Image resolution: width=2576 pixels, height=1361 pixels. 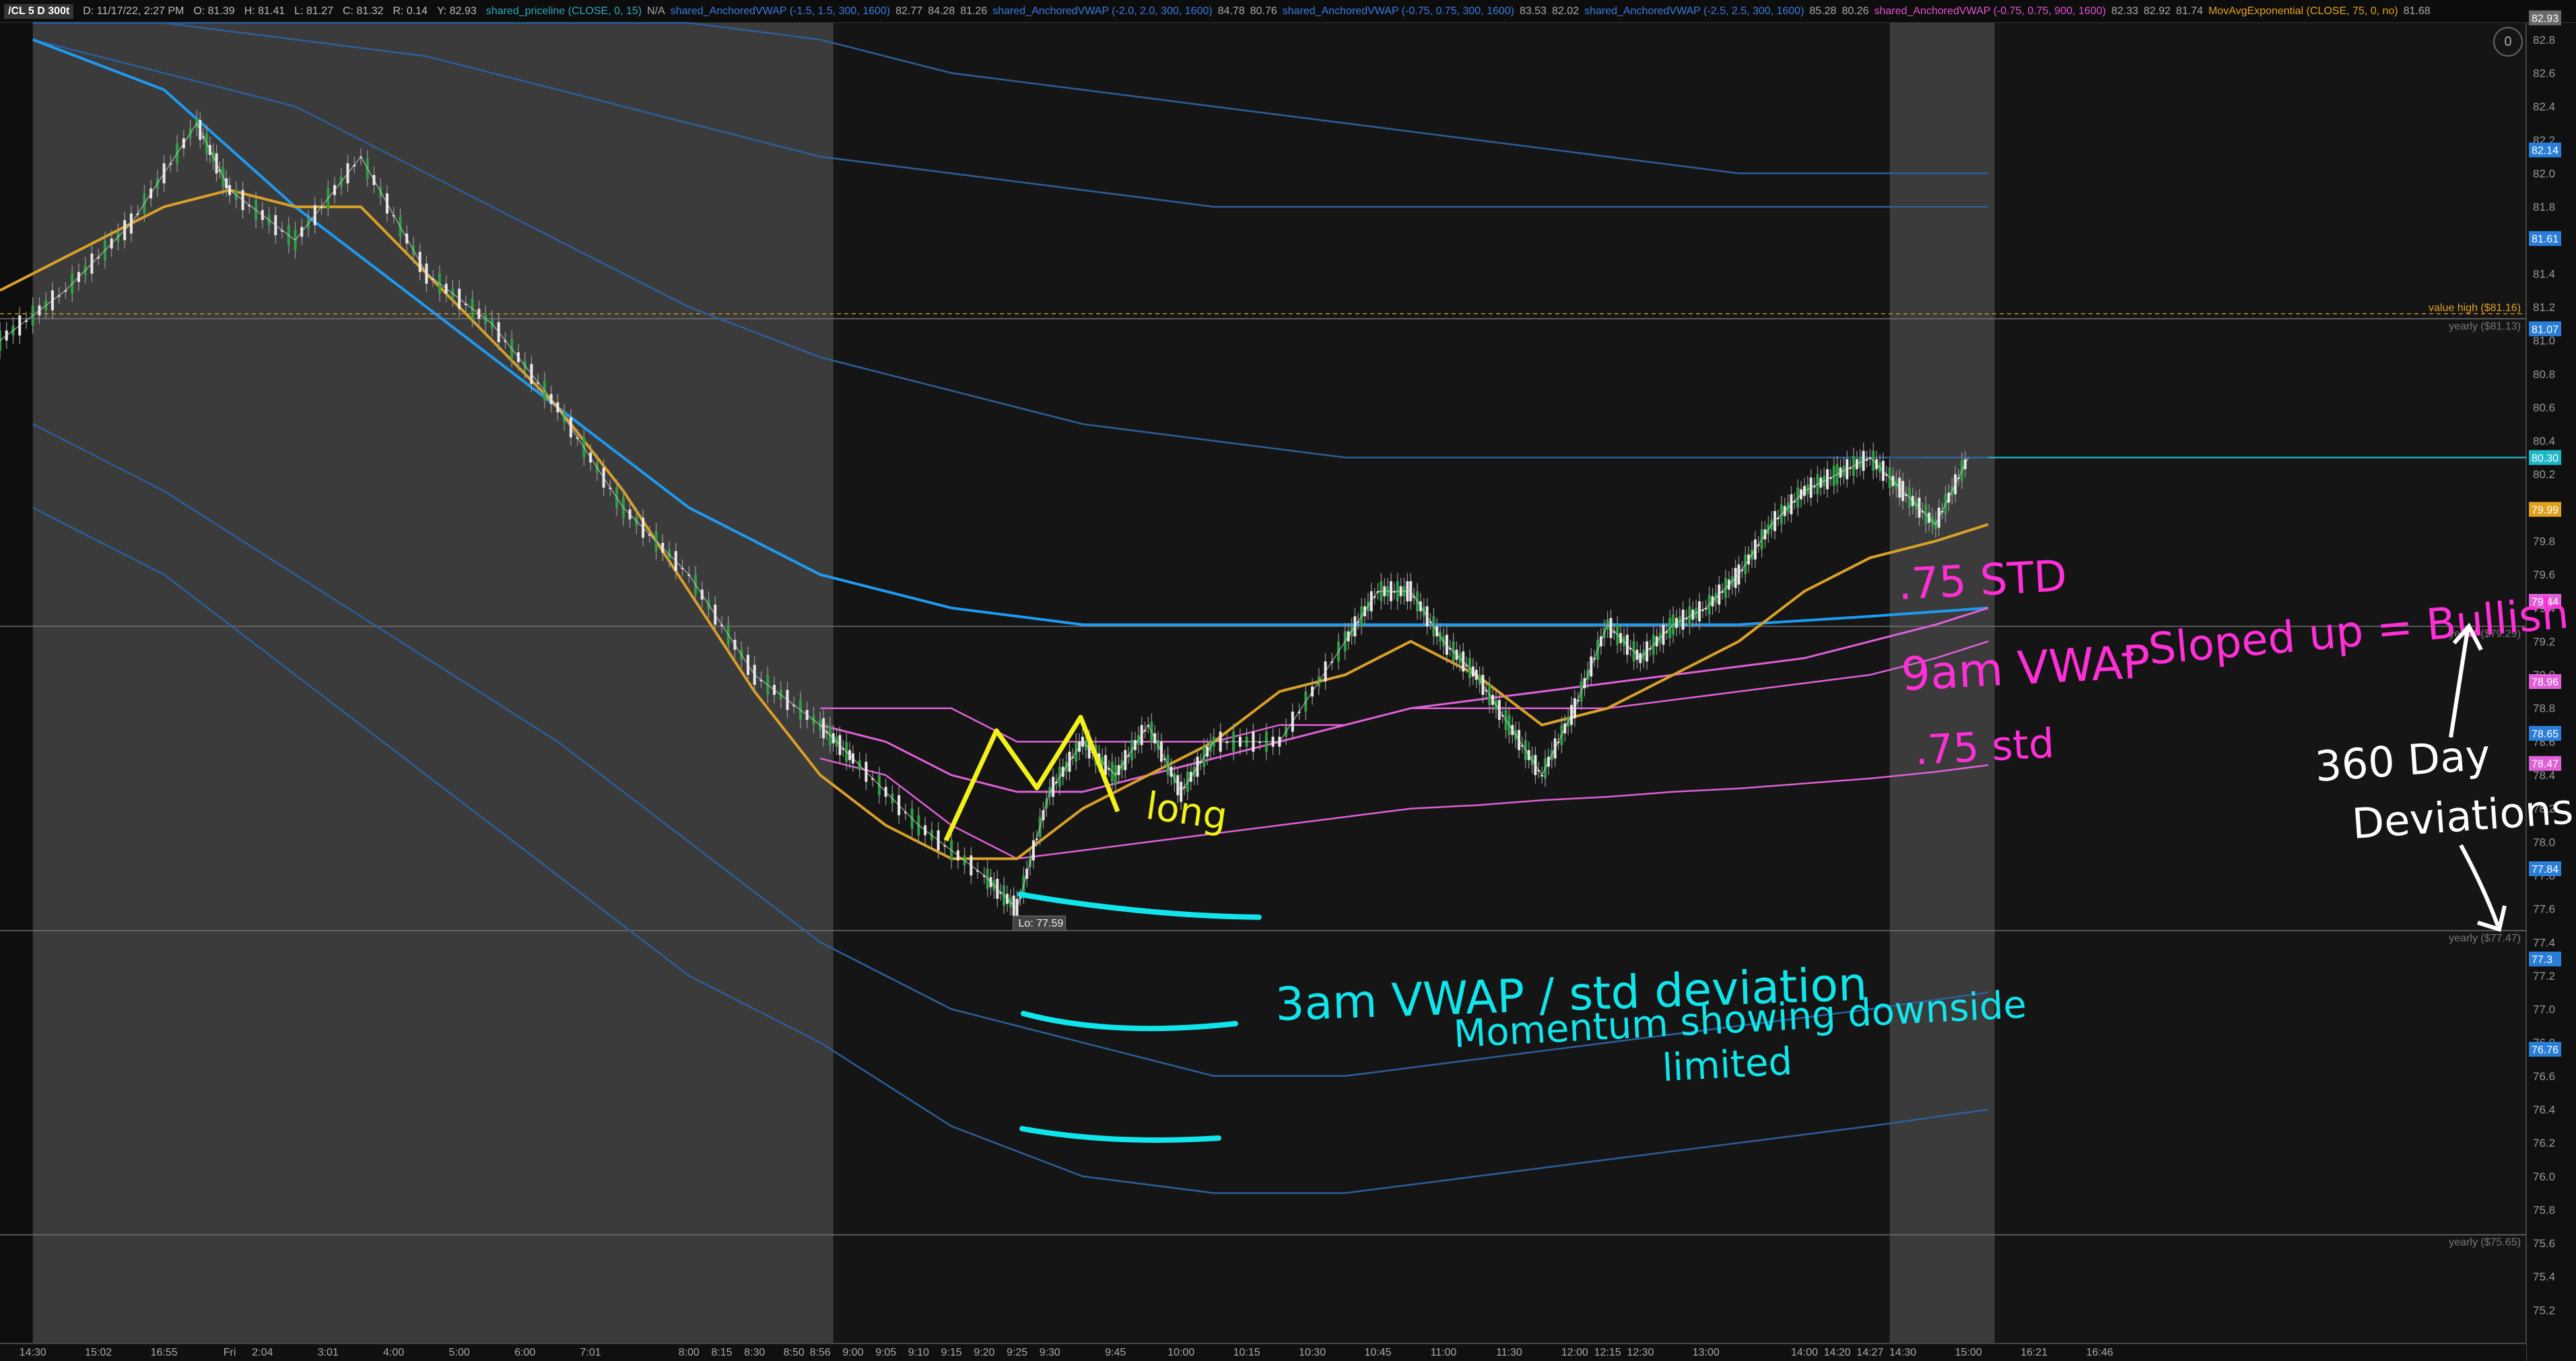 I want to click on y-tick-label-26: 80.4, so click(x=2544, y=441).